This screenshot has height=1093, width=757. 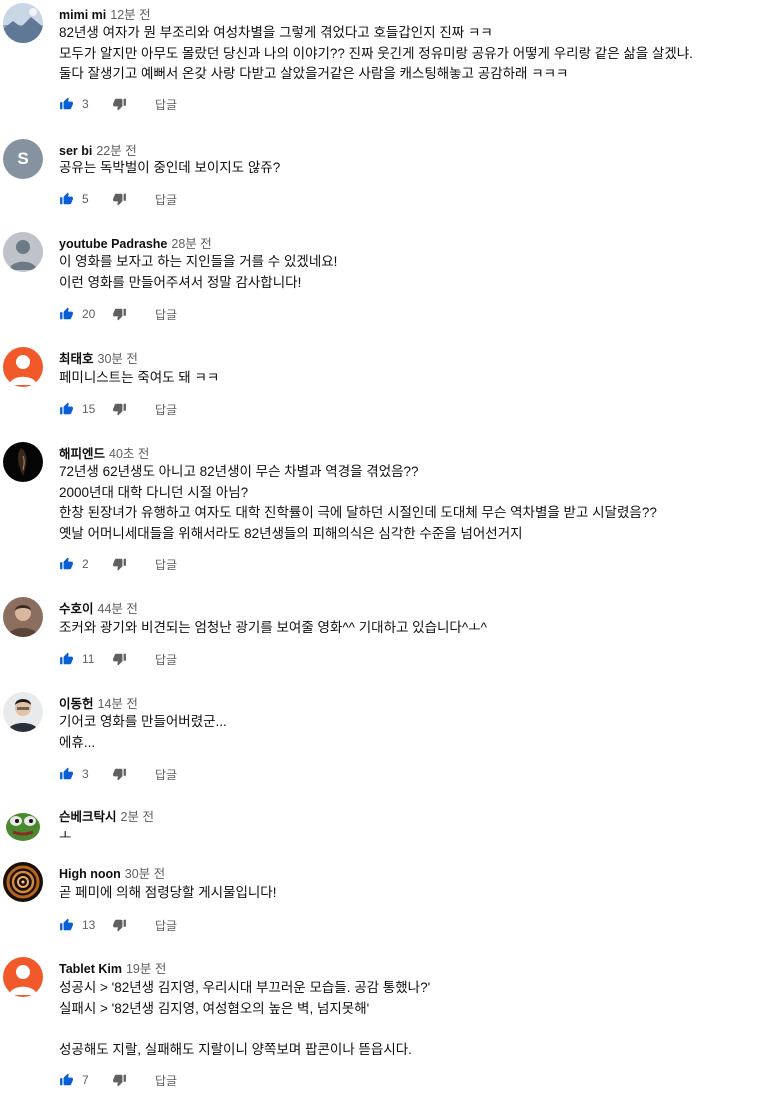 What do you see at coordinates (139, 377) in the screenshot?
I see `comment-line: 페미니스트는 죽여도 돼 ㅋㅋ` at bounding box center [139, 377].